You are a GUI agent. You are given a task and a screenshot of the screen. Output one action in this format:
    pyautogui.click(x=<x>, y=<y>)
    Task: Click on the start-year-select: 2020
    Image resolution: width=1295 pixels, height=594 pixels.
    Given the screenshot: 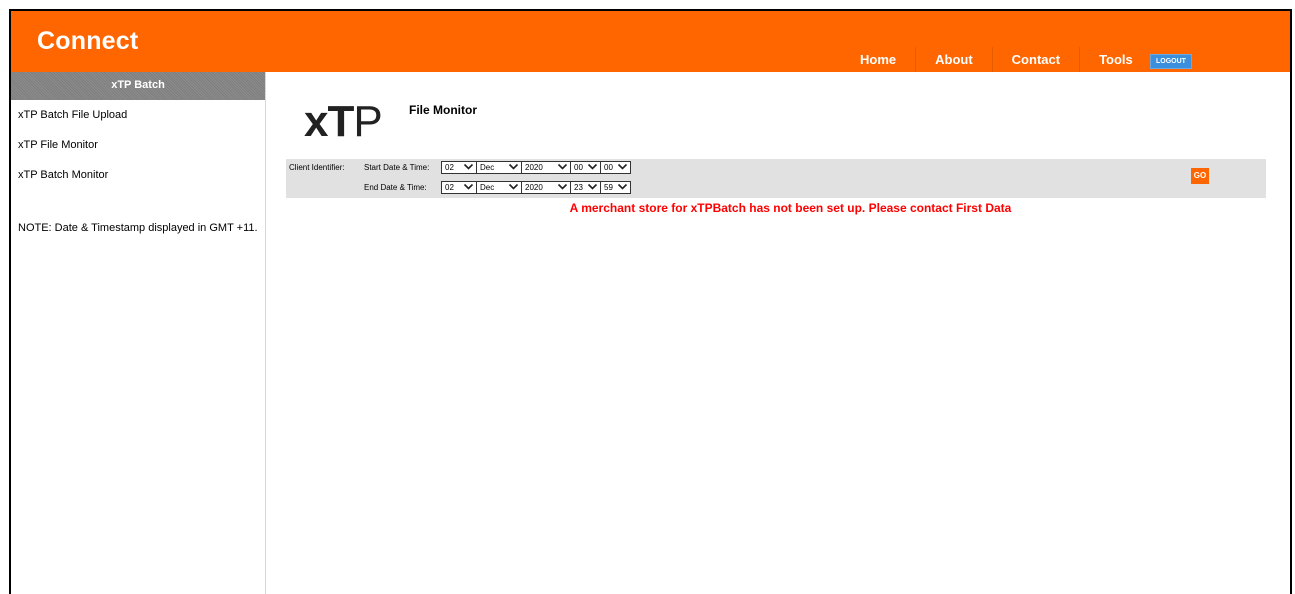 What is the action you would take?
    pyautogui.click(x=546, y=167)
    